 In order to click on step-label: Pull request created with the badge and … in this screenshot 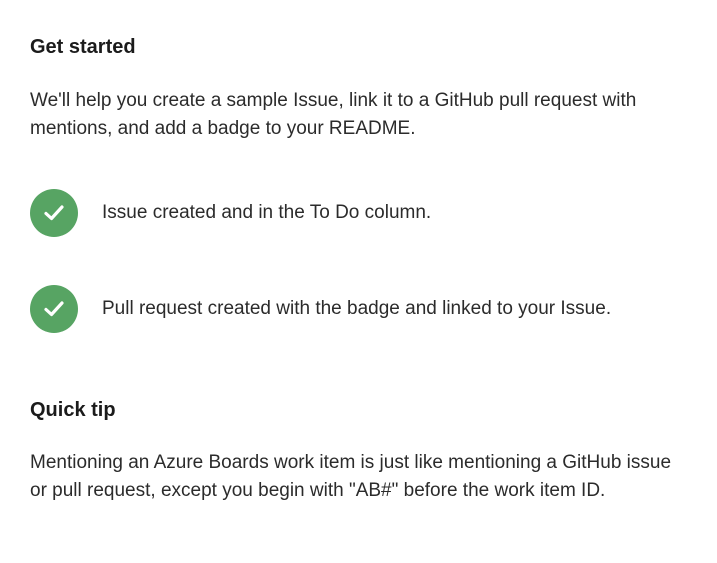, I will do `click(357, 308)`.